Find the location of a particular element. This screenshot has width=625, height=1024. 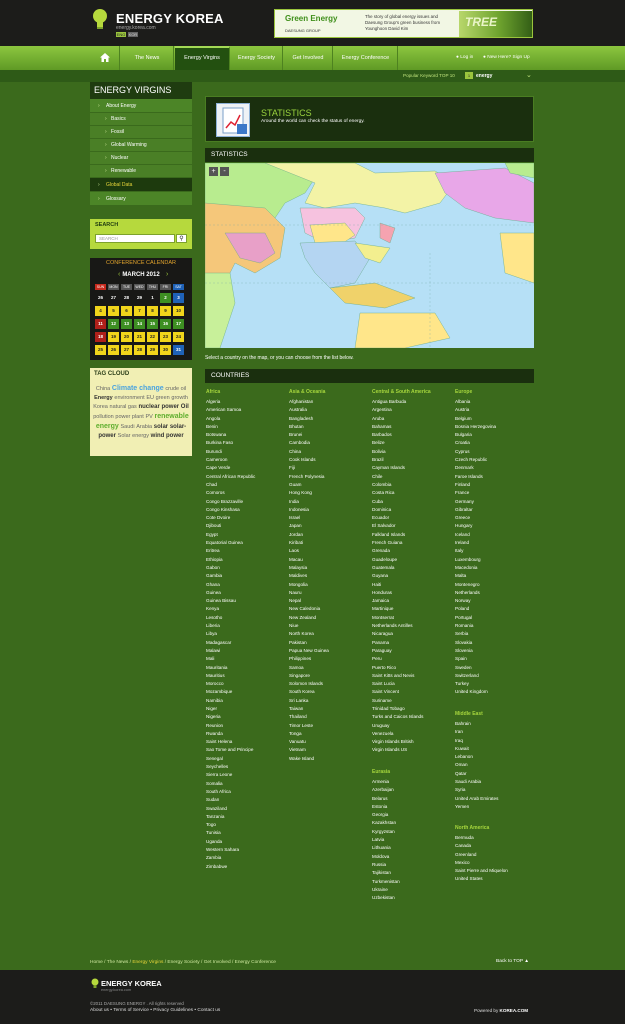

country-link: India is located at coordinates (329, 502).